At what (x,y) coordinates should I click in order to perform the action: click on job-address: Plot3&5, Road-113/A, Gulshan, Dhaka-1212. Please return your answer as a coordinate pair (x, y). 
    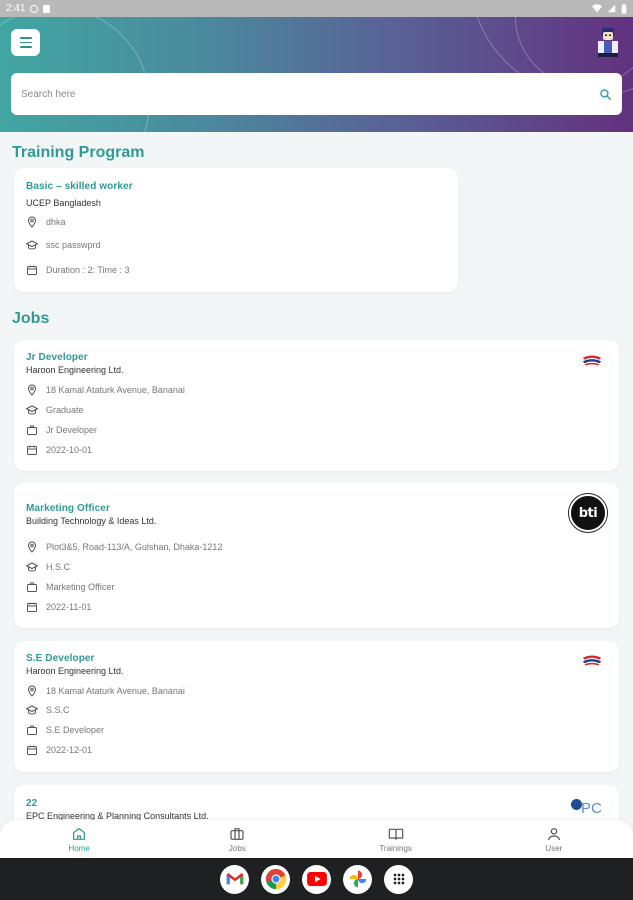
    Looking at the image, I should click on (134, 547).